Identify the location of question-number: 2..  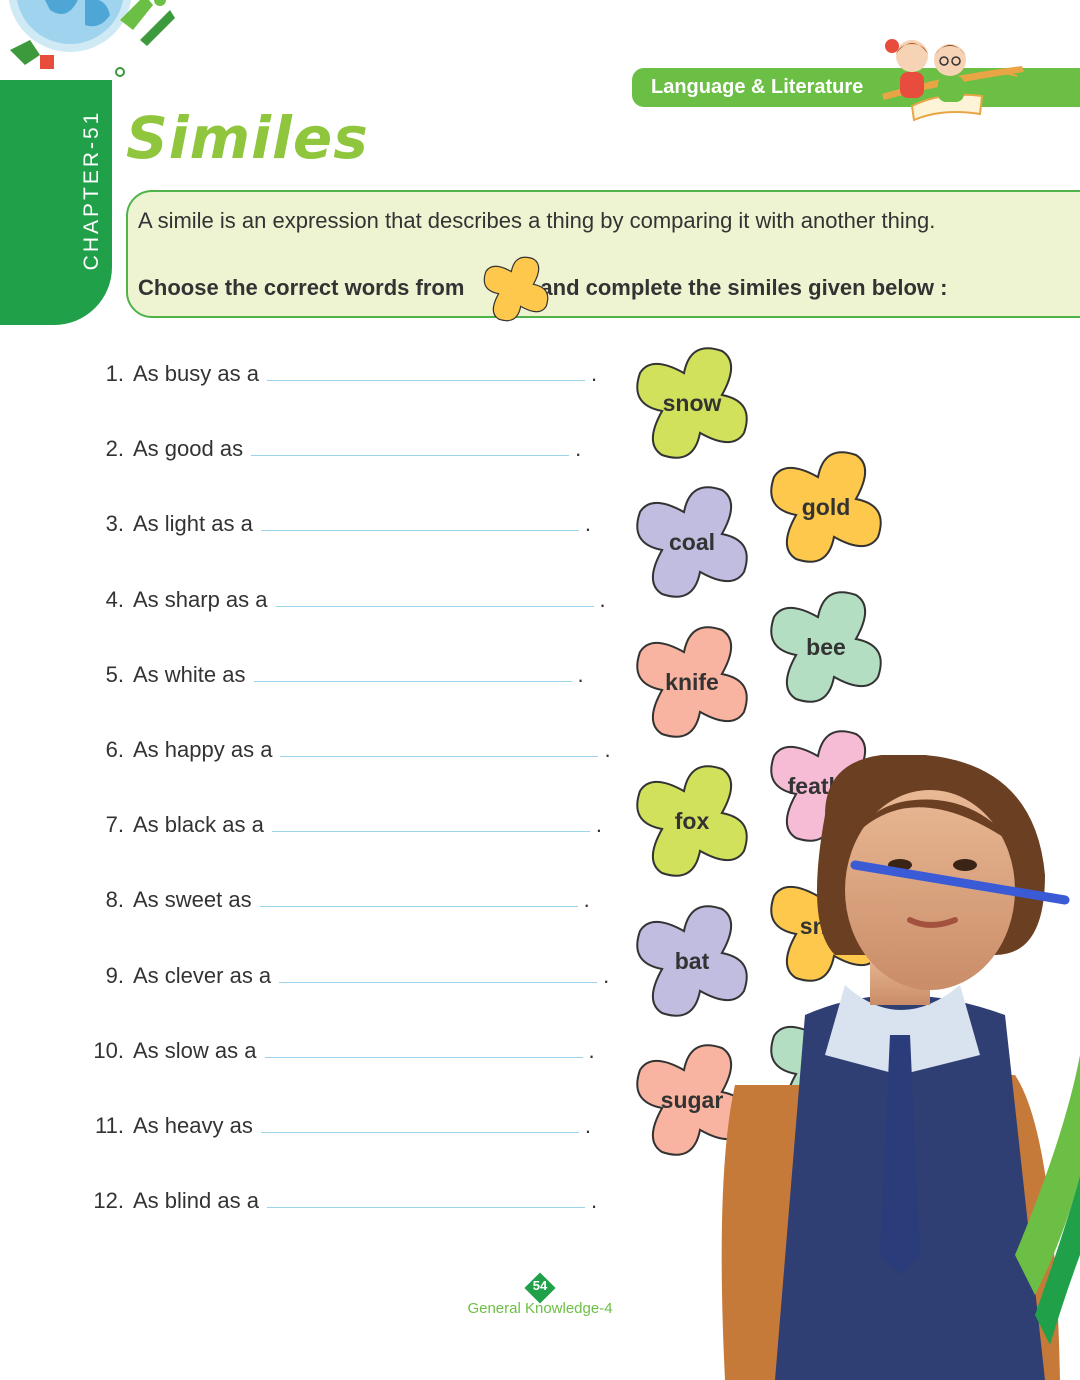
(114, 449).